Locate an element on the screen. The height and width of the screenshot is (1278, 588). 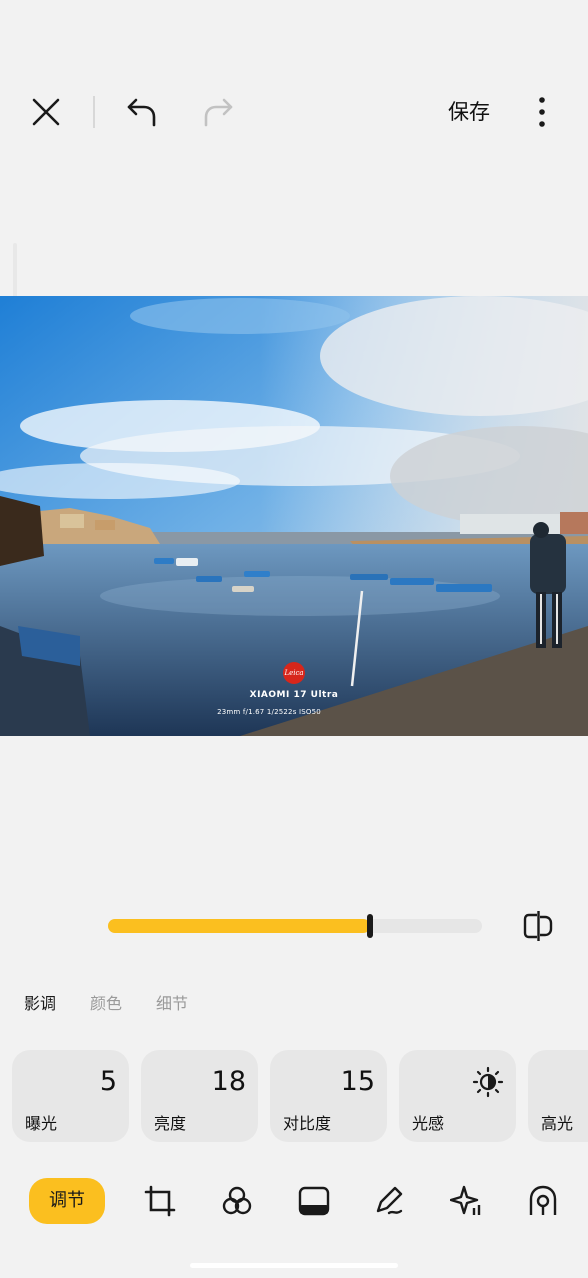
card-exposure: 5 曝光 is located at coordinates (70, 1096).